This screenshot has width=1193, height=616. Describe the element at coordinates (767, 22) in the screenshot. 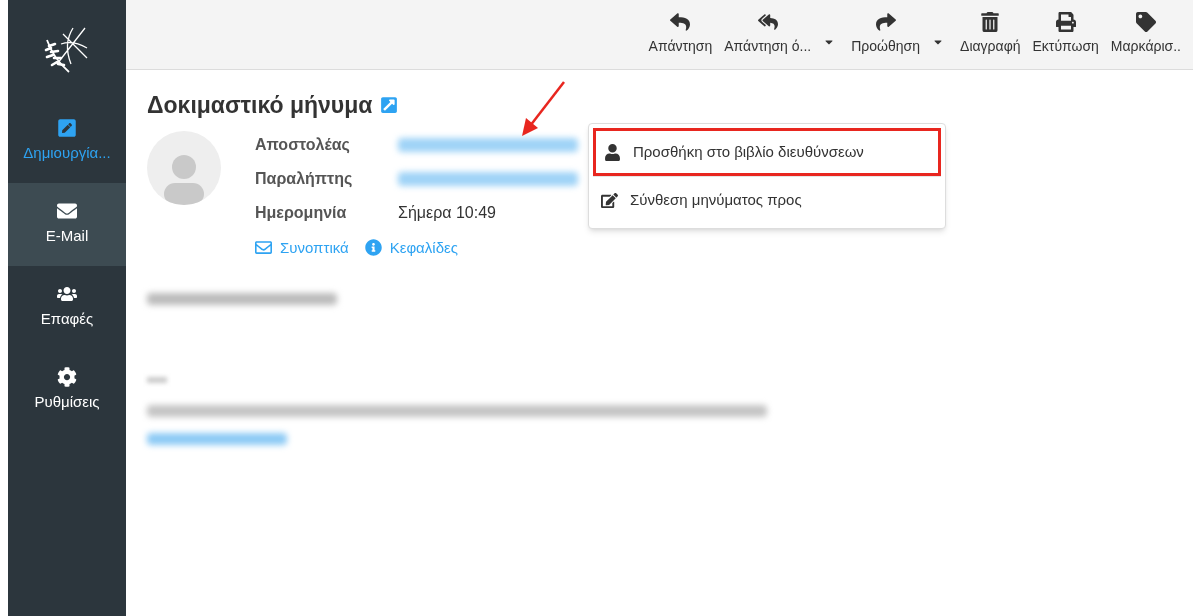

I see `reply-all-icon` at that location.